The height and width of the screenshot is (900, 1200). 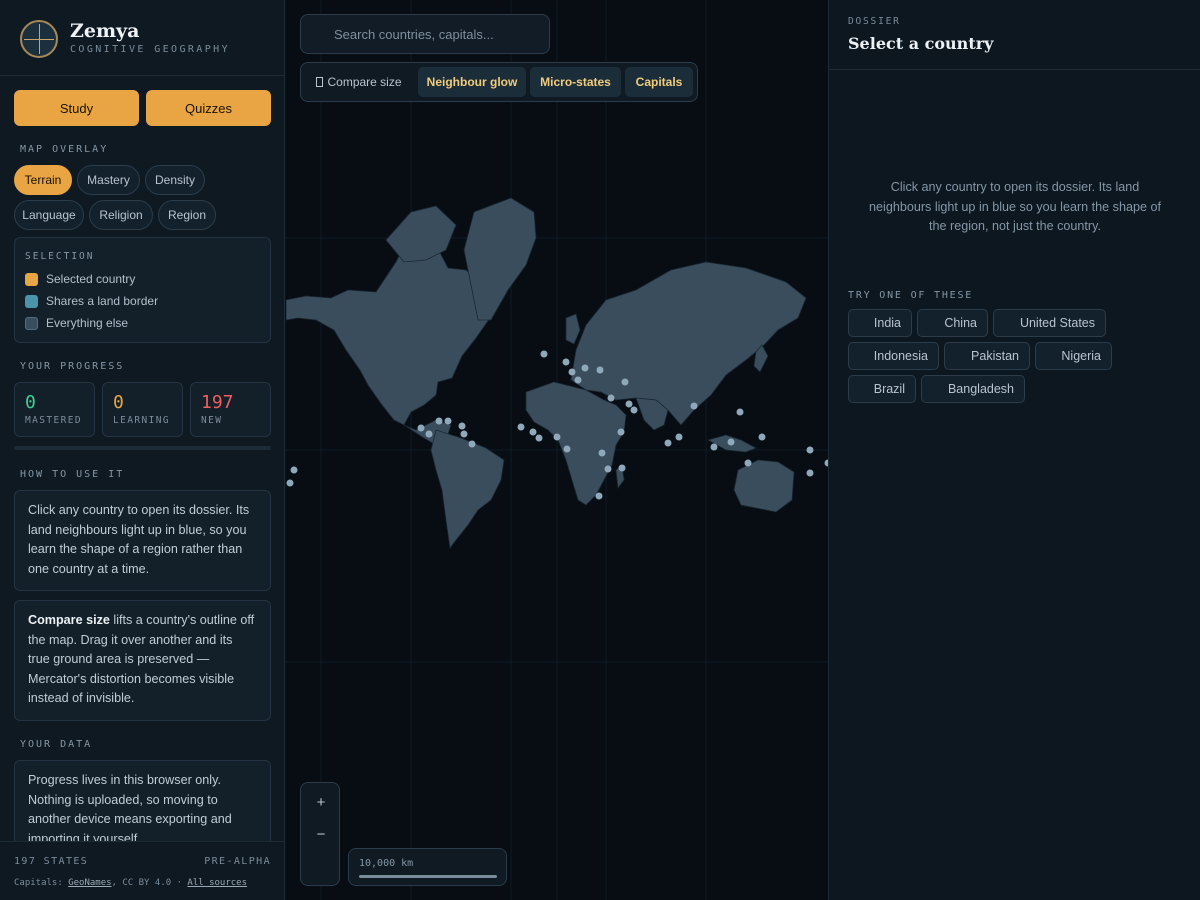 What do you see at coordinates (573, 329) in the screenshot?
I see `uk-land` at bounding box center [573, 329].